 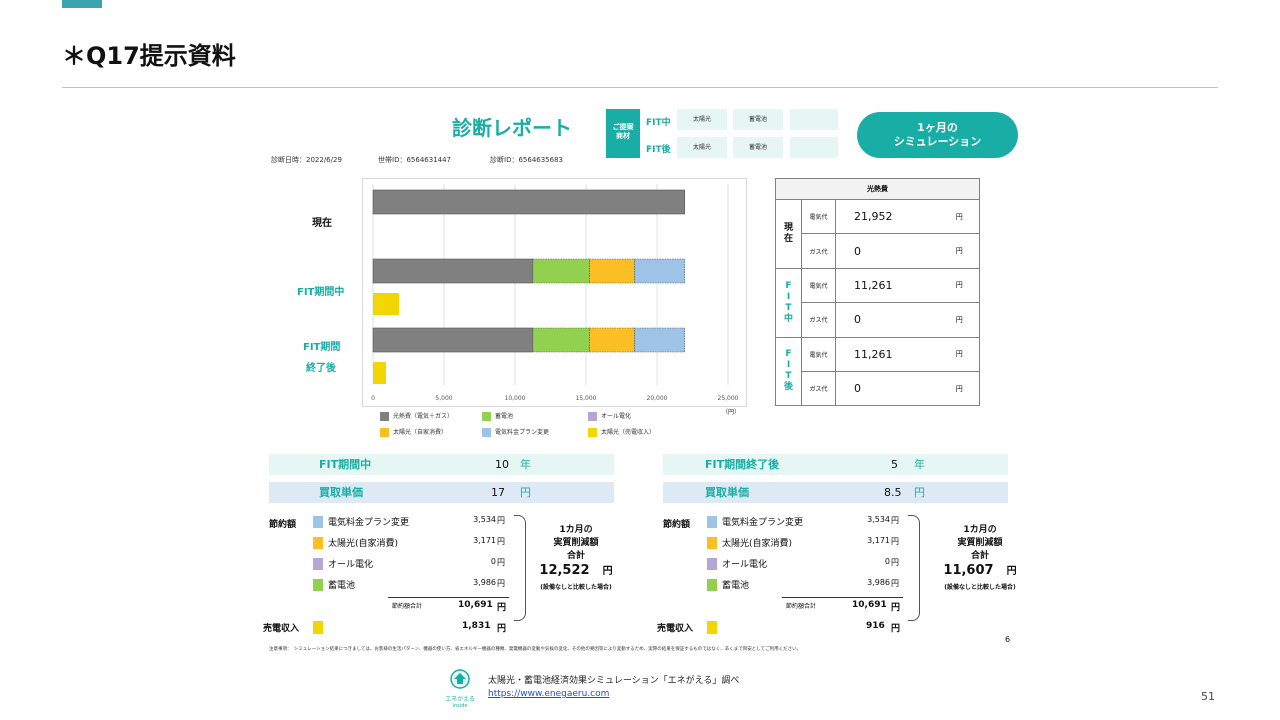 What do you see at coordinates (887, 285) in the screenshot?
I see `cost-value: 11,261` at bounding box center [887, 285].